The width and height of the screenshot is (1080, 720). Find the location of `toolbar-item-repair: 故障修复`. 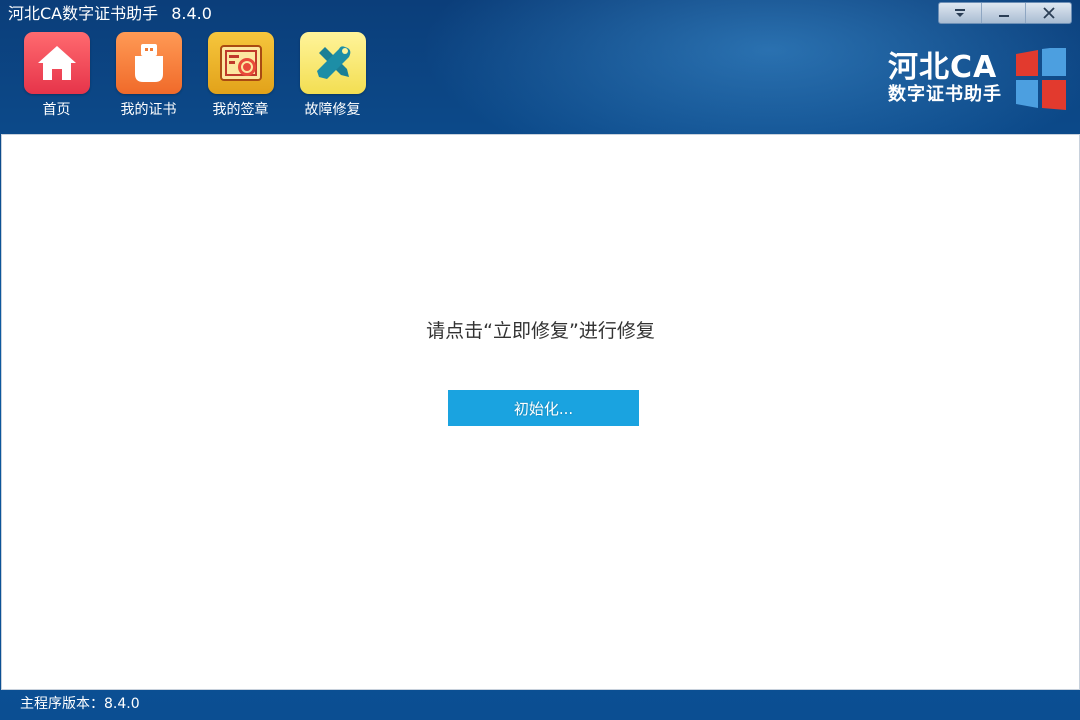

toolbar-item-repair: 故障修复 is located at coordinates (332, 75).